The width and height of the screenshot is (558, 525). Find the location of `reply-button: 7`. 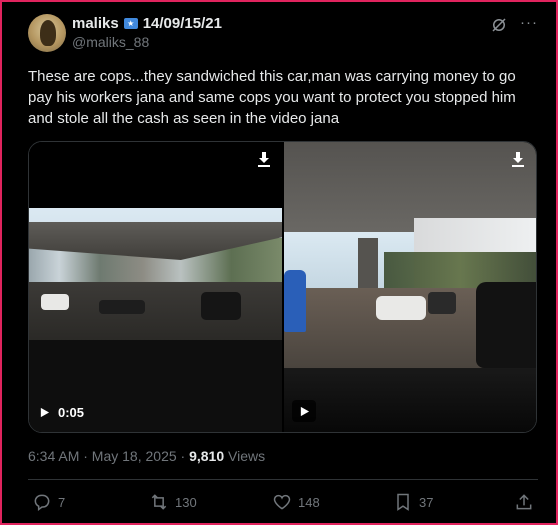

reply-button: 7 is located at coordinates (48, 502).